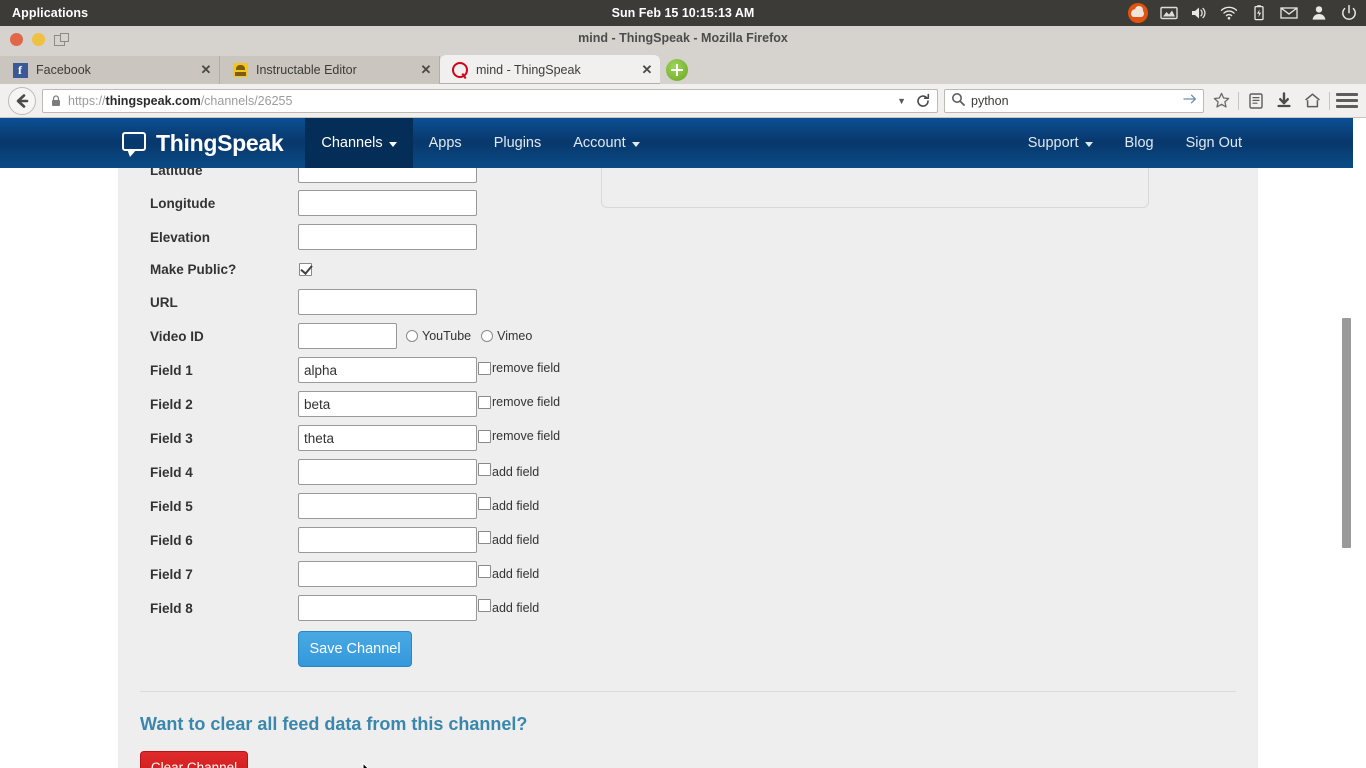 The width and height of the screenshot is (1366, 768). Describe the element at coordinates (1138, 13) in the screenshot. I see `cloud-icon` at that location.